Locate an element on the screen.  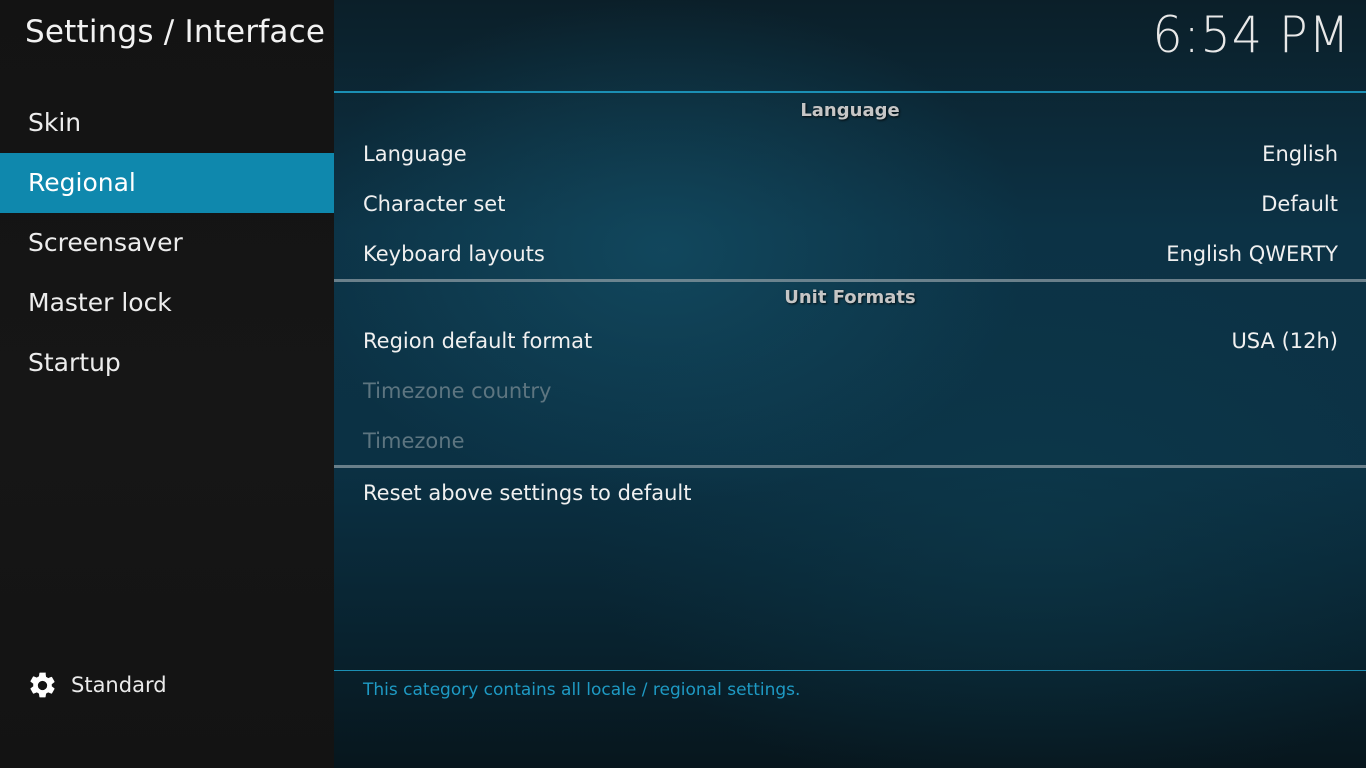
sidebar-item-label: Skin is located at coordinates (55, 122).